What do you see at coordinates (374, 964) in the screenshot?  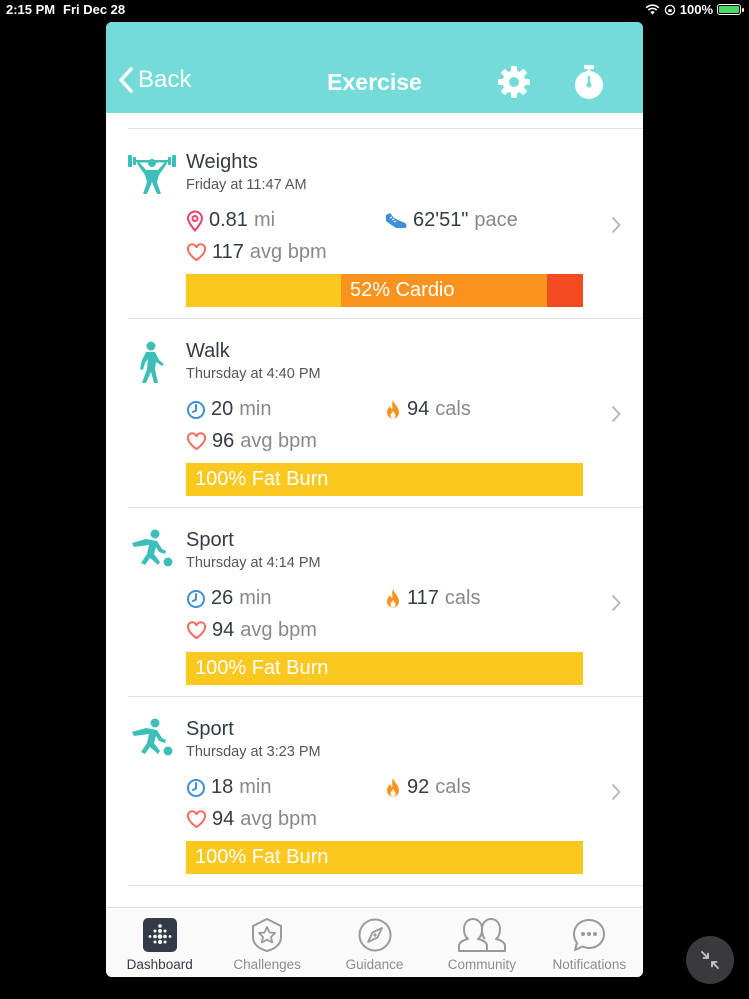 I see `tab-label: Guidance` at bounding box center [374, 964].